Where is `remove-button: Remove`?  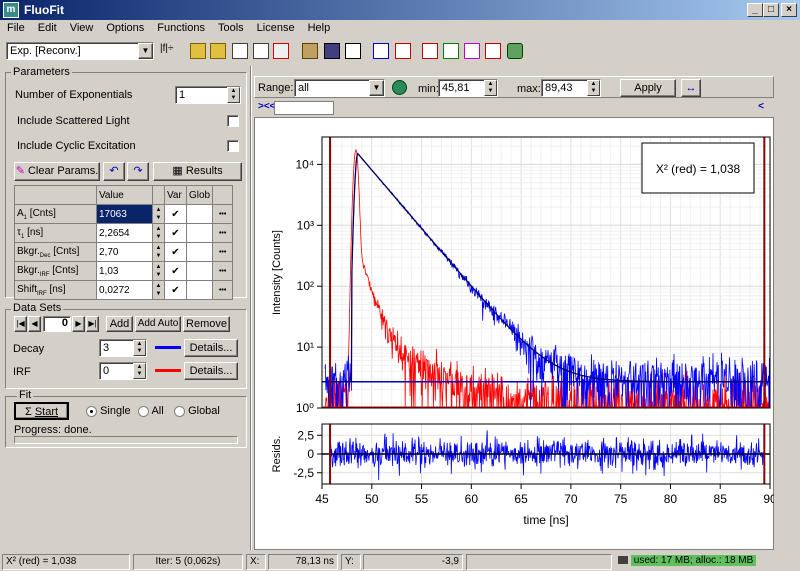
remove-button: Remove is located at coordinates (206, 324).